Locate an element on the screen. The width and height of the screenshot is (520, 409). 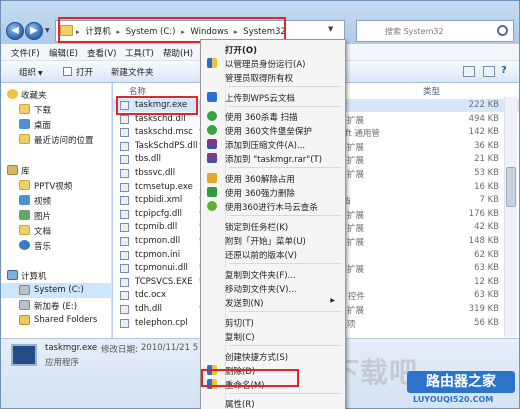
menu-item-pin-taskbar: 锁定到任务栏(K) is located at coordinates (273, 226).